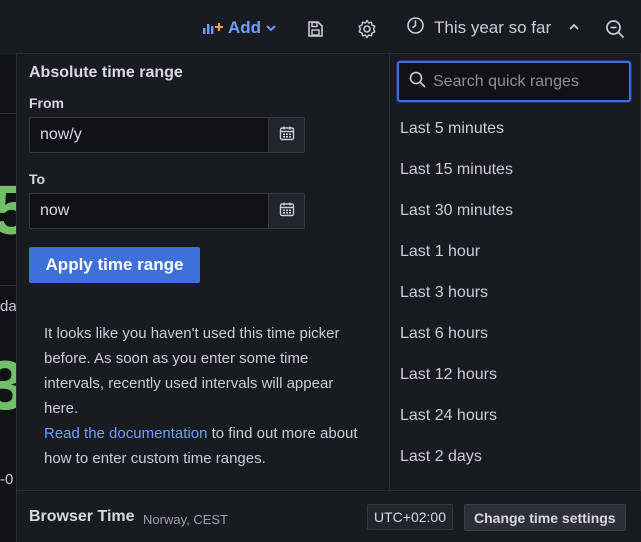 The image size is (641, 542). I want to click on zoom-out-button, so click(615, 29).